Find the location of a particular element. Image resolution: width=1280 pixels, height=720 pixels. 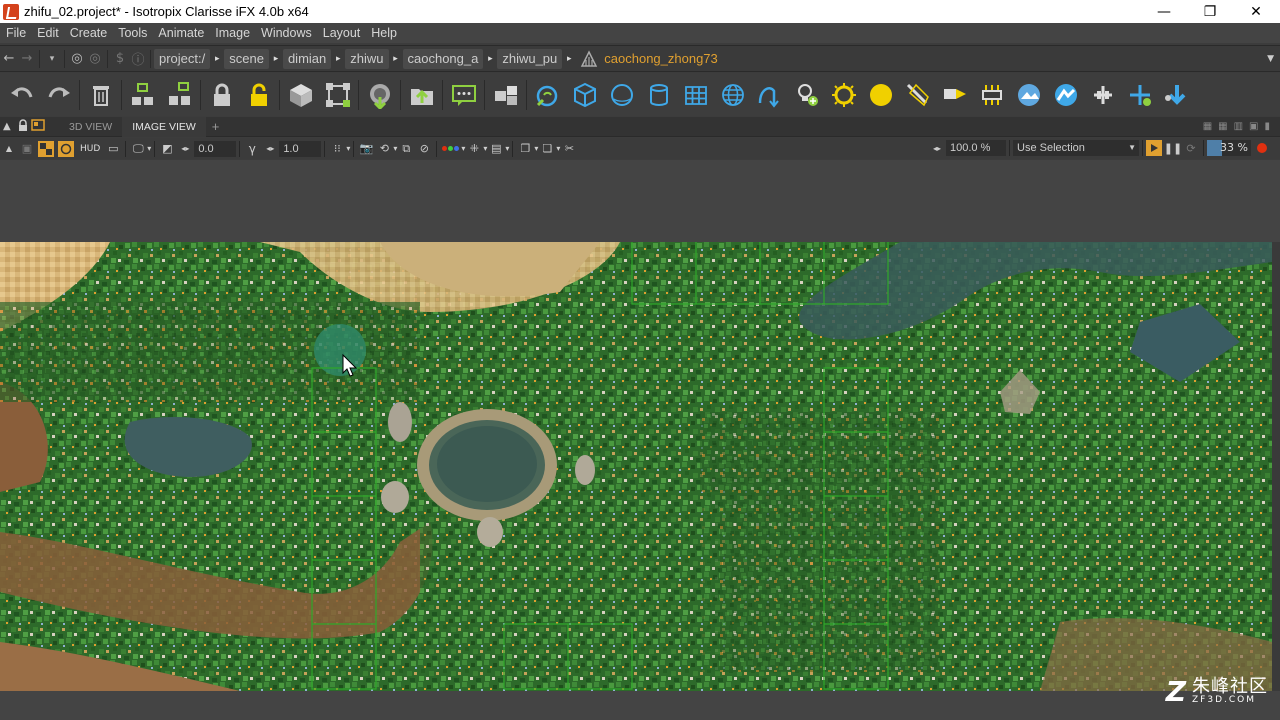

redo-icon is located at coordinates (58, 94).